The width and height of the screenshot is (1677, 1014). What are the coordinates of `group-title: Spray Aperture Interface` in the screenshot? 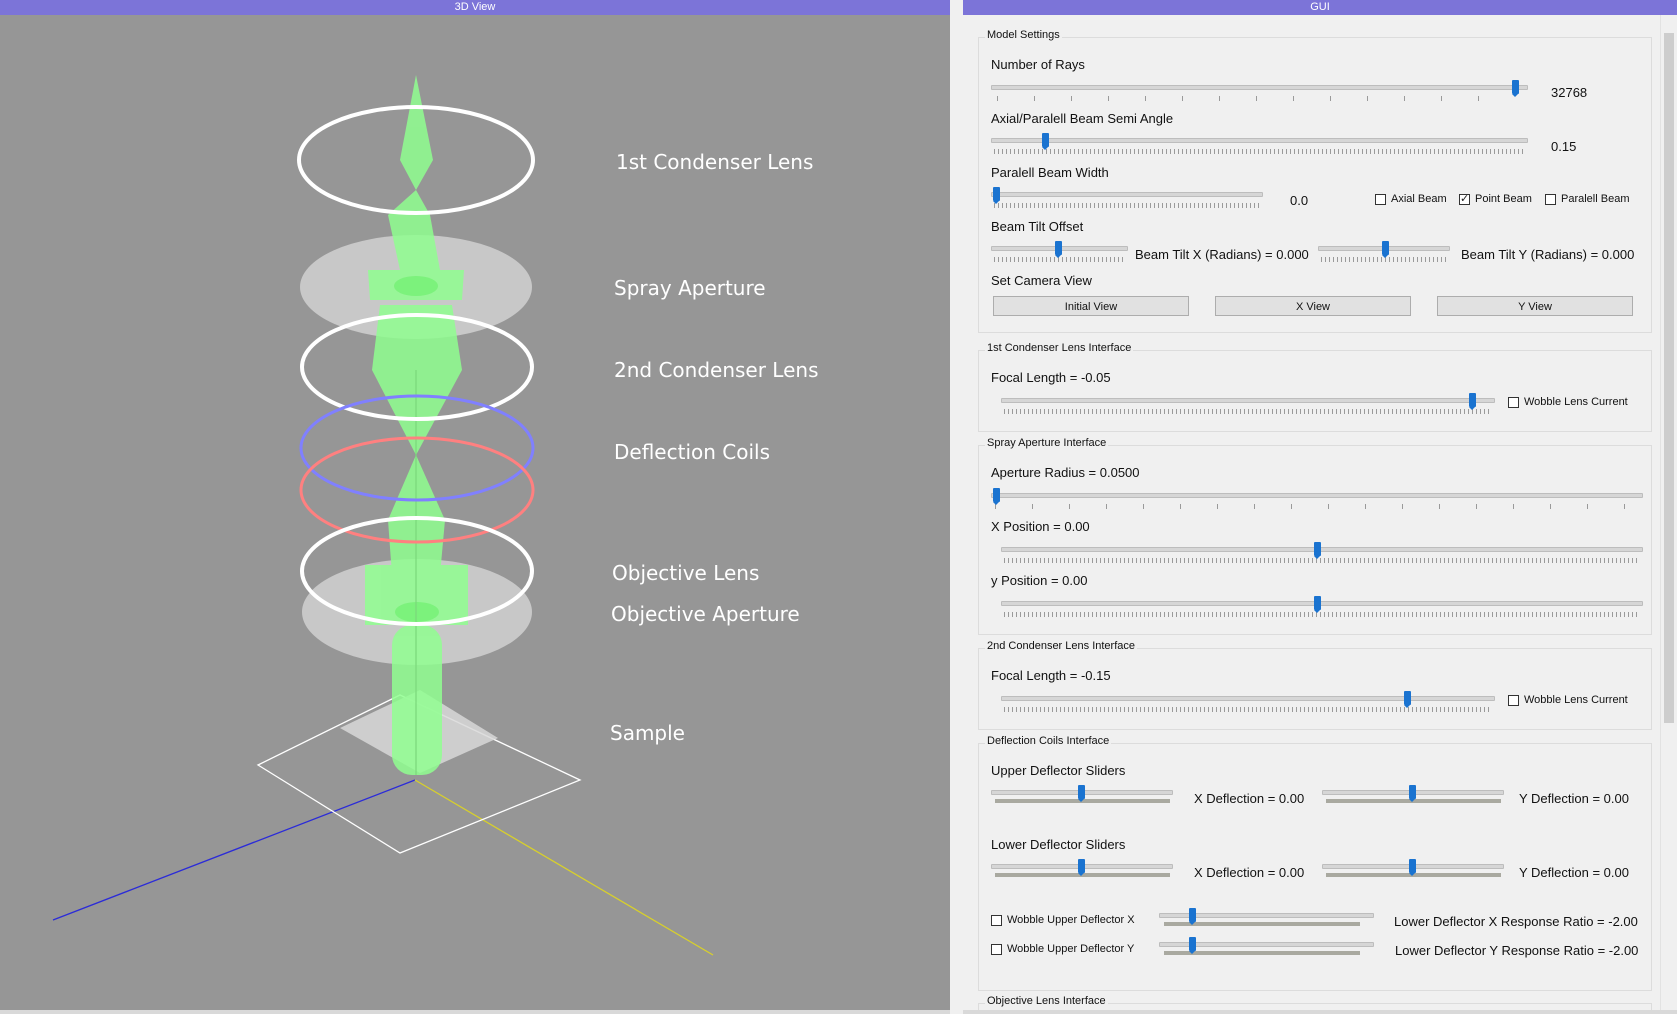 It's located at (1047, 443).